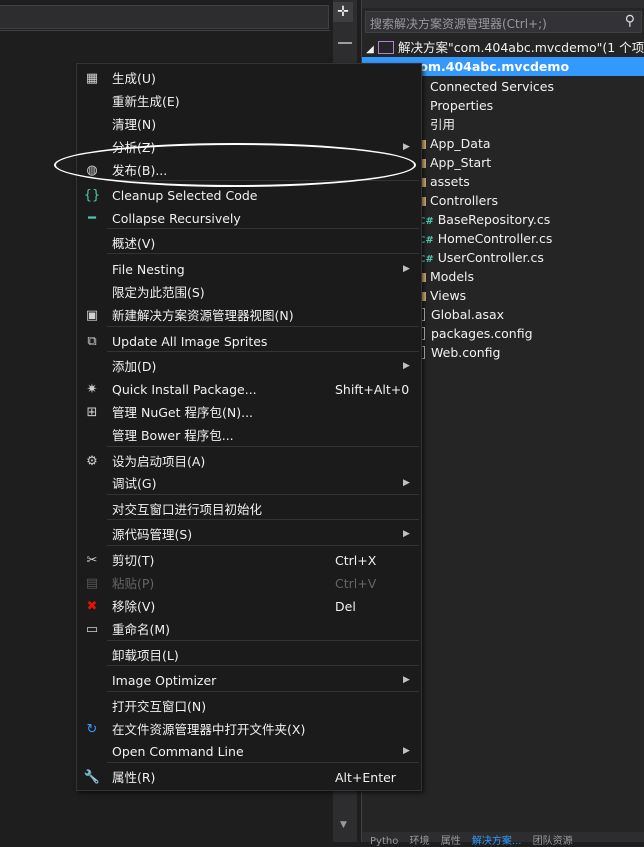 The image size is (644, 847). I want to click on menu-item: ✂ 剪切(T) Ctrl+X, so click(249, 560).